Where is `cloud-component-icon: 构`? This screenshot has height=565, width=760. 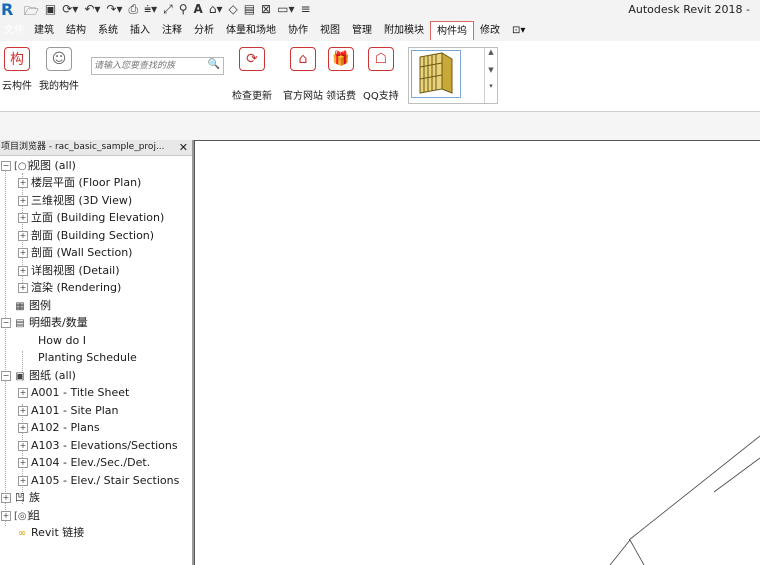
cloud-component-icon: 构 is located at coordinates (17, 59).